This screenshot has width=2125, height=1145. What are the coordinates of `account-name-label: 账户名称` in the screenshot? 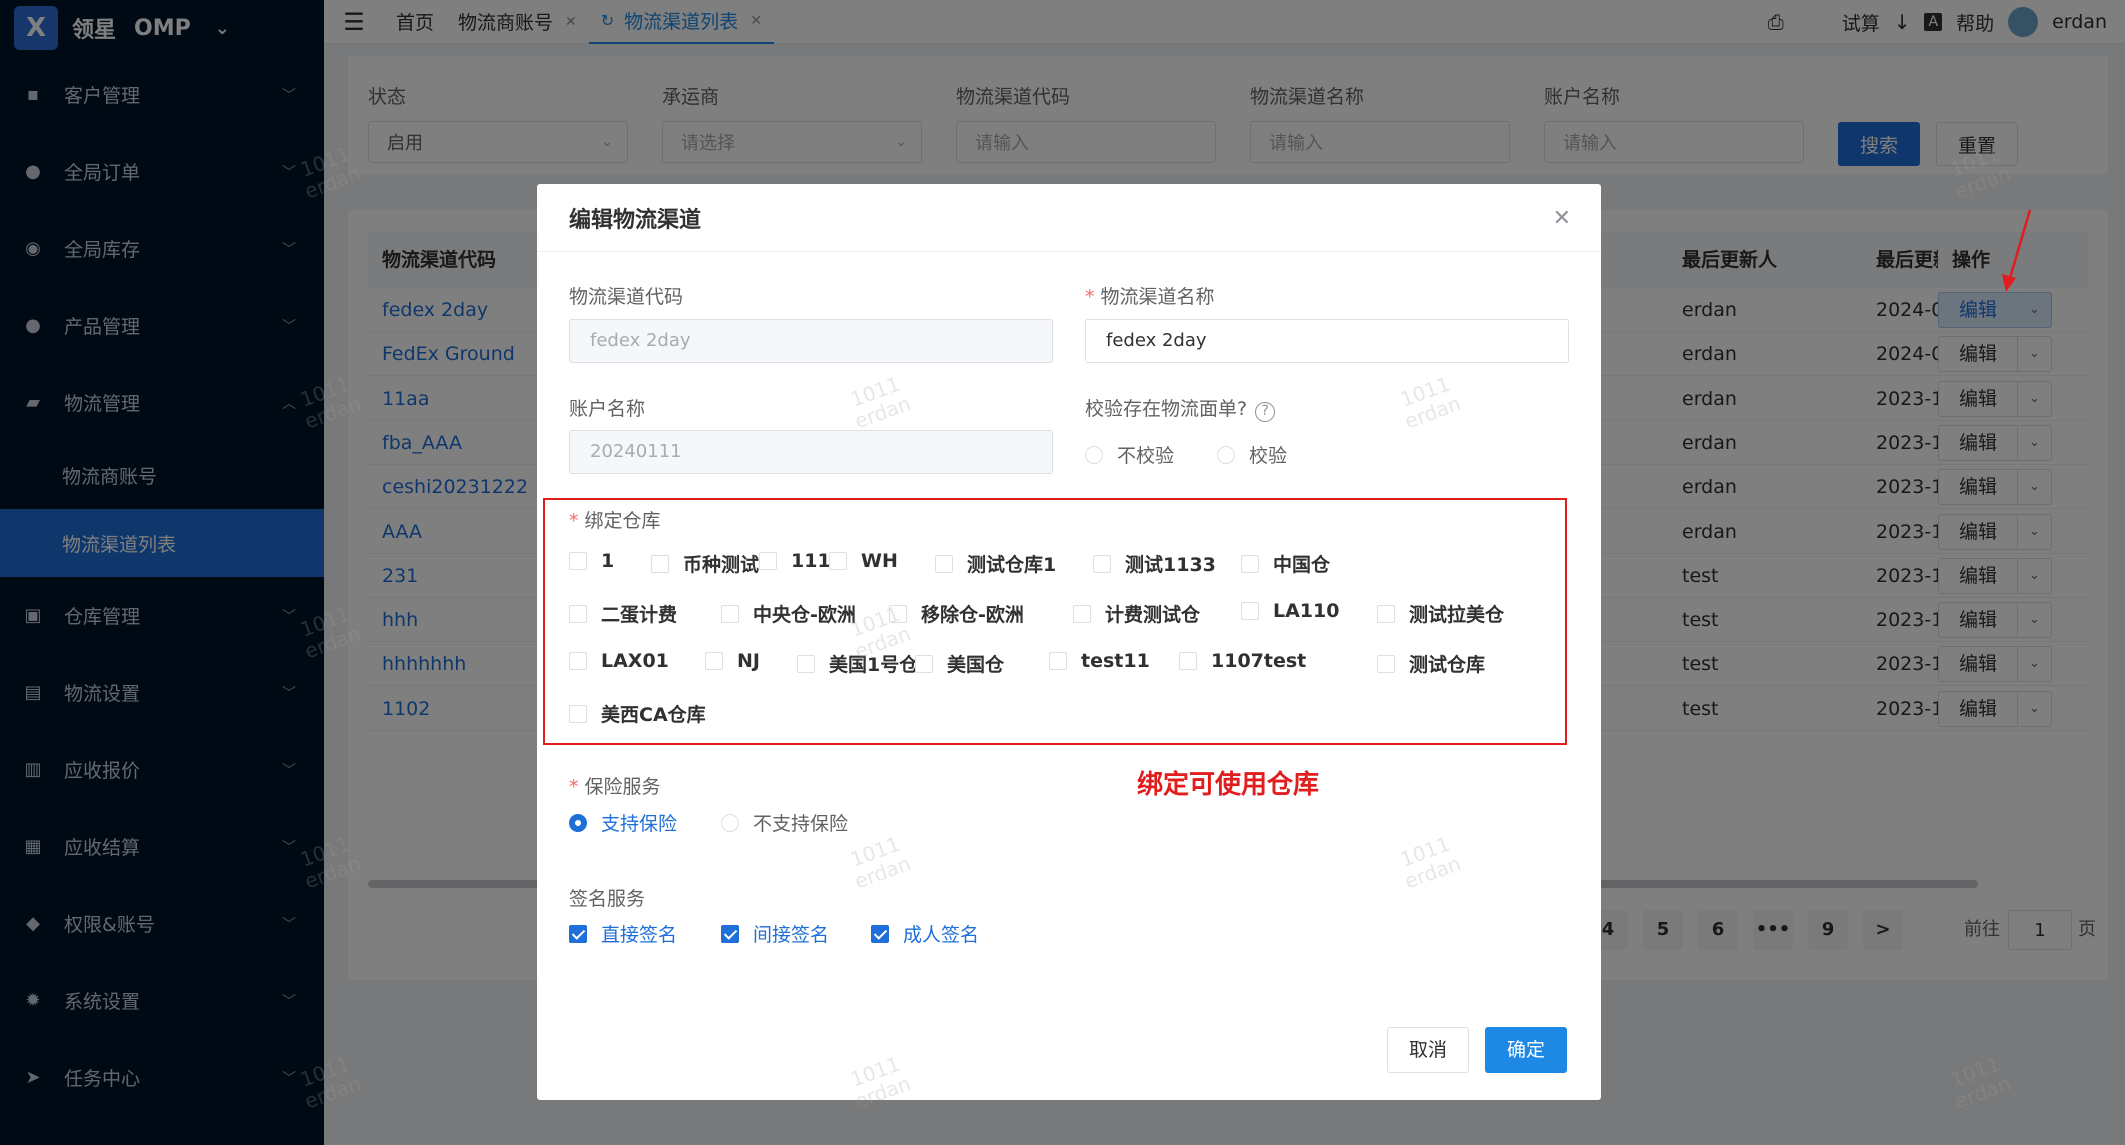 It's located at (607, 407).